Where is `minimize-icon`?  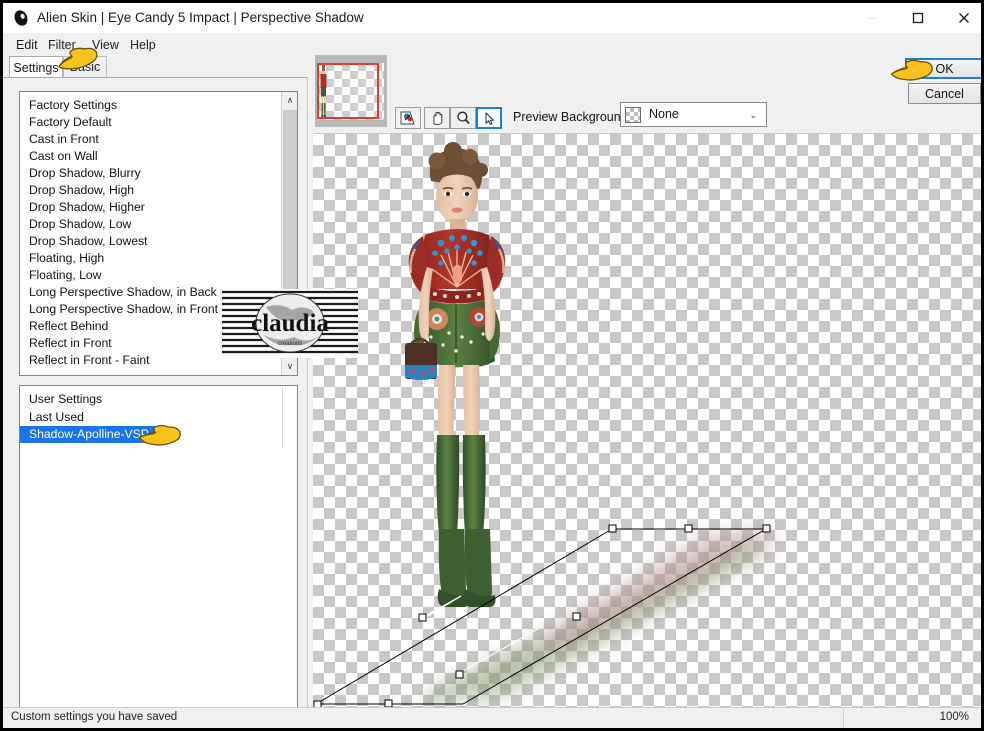 minimize-icon is located at coordinates (872, 18).